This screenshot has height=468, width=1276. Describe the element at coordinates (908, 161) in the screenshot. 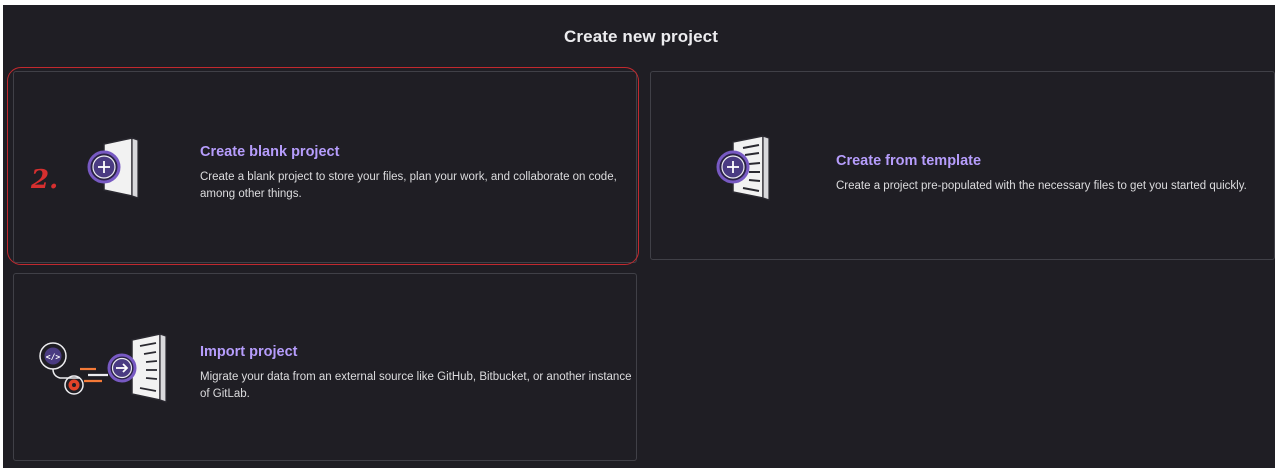

I see `create-from-template-title: Create from template` at that location.